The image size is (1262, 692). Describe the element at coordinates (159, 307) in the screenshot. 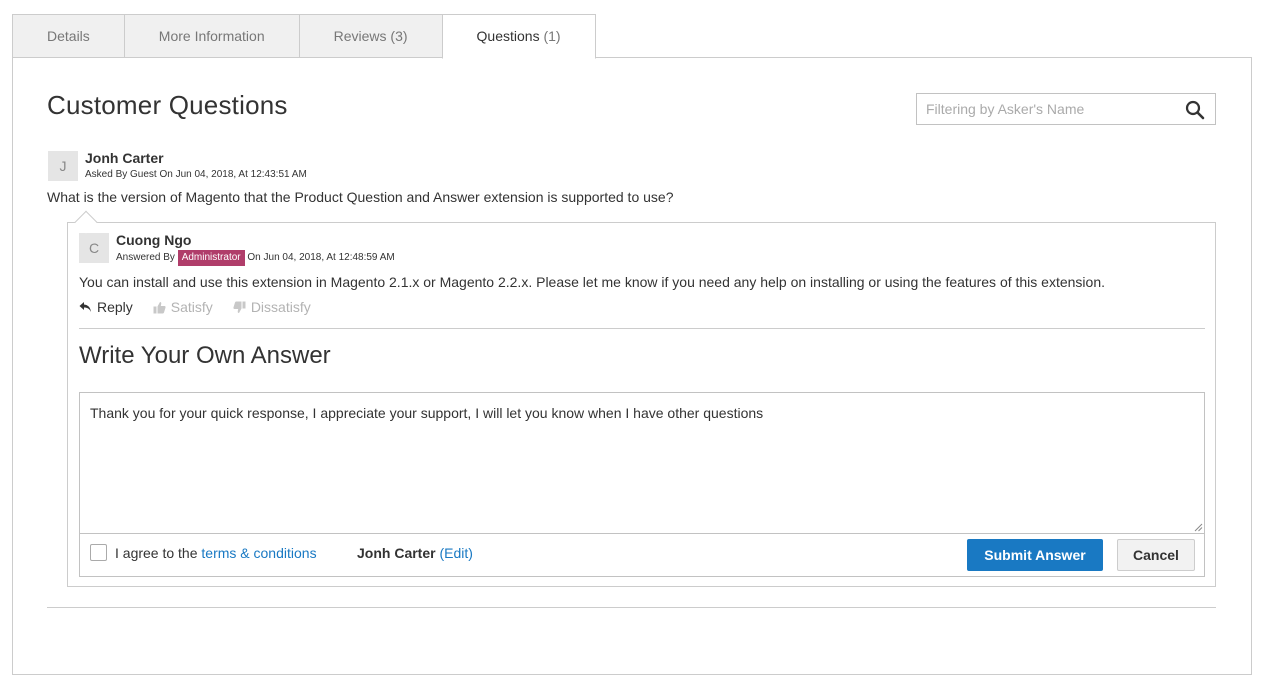

I see `thumbs-up-icon` at that location.